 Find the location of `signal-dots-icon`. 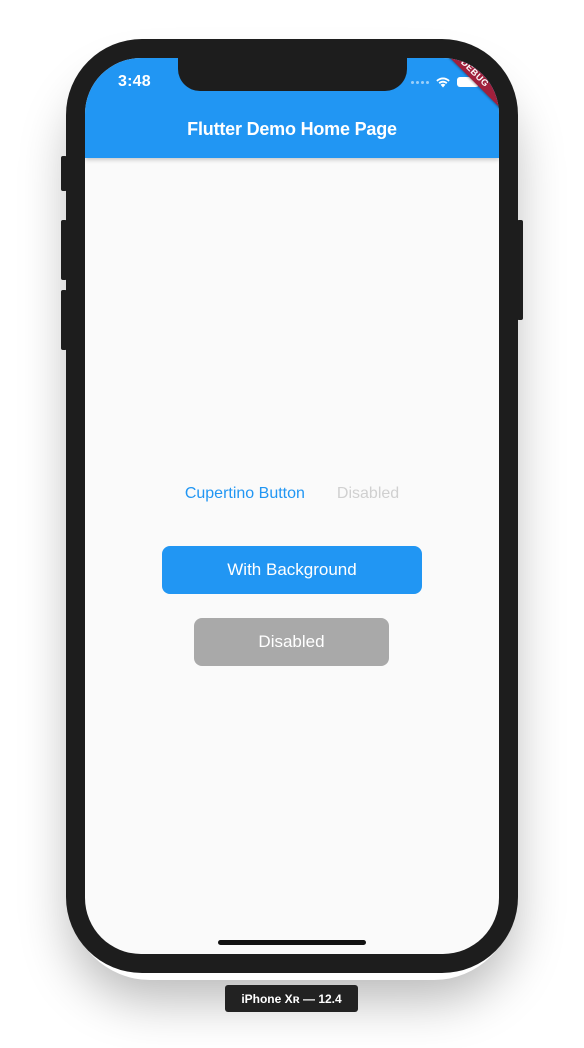

signal-dots-icon is located at coordinates (420, 82).